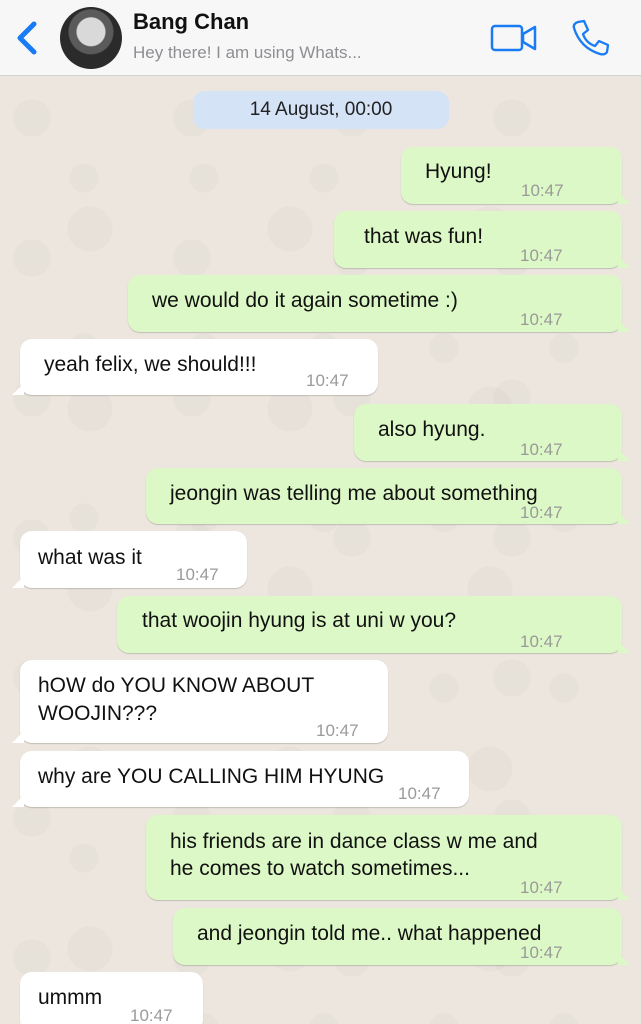 The height and width of the screenshot is (1024, 641). What do you see at coordinates (107, 998) in the screenshot?
I see `message-bubble-incoming: ummm 10:47` at bounding box center [107, 998].